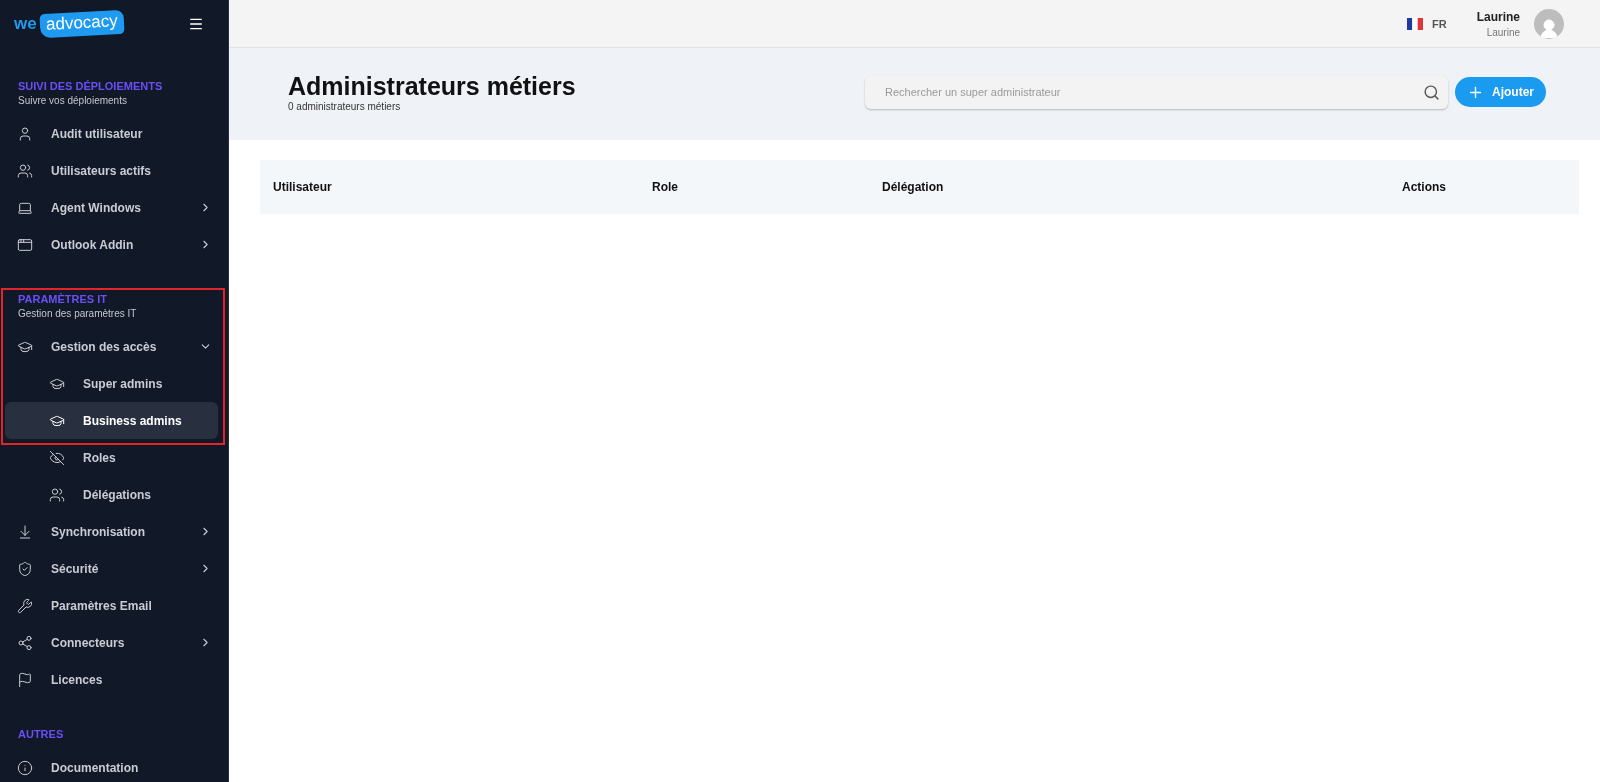 Image resolution: width=1600 pixels, height=782 pixels. What do you see at coordinates (111, 244) in the screenshot?
I see `sidebar-item: Outlook Addin` at bounding box center [111, 244].